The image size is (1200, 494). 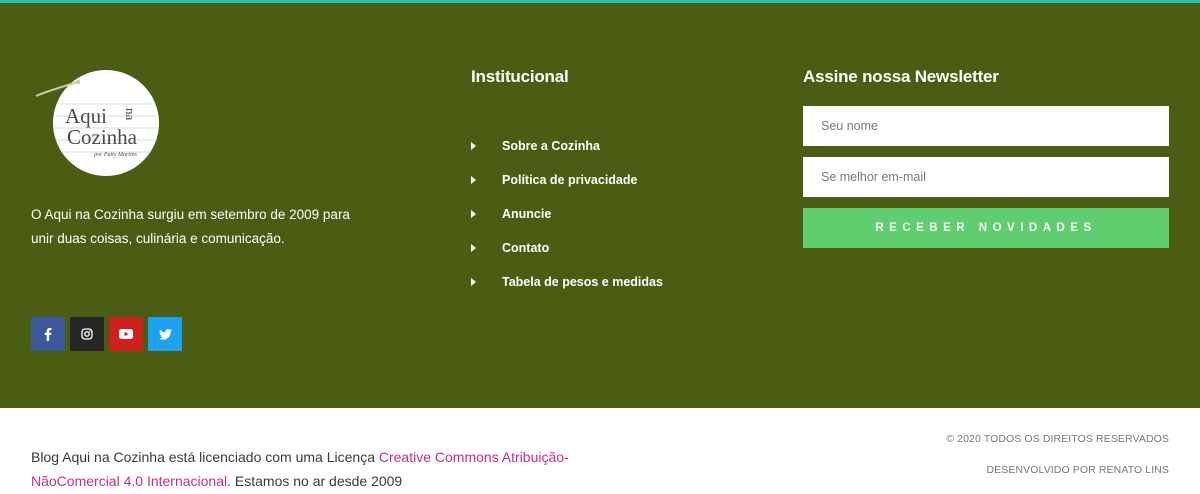 I want to click on facebook-button, so click(x=48, y=334).